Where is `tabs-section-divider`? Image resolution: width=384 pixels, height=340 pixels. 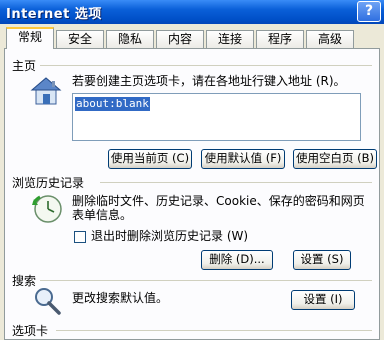 tabs-section-divider is located at coordinates (214, 330).